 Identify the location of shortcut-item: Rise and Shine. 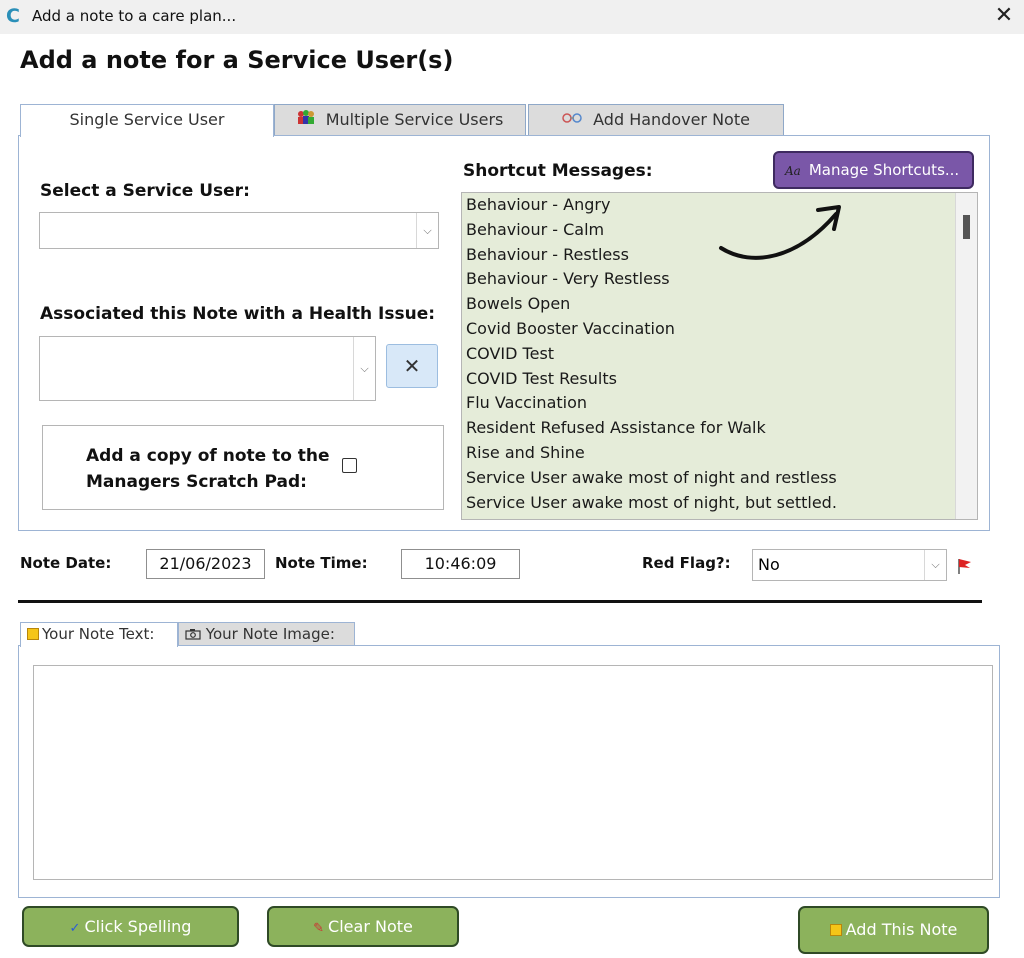
(719, 453).